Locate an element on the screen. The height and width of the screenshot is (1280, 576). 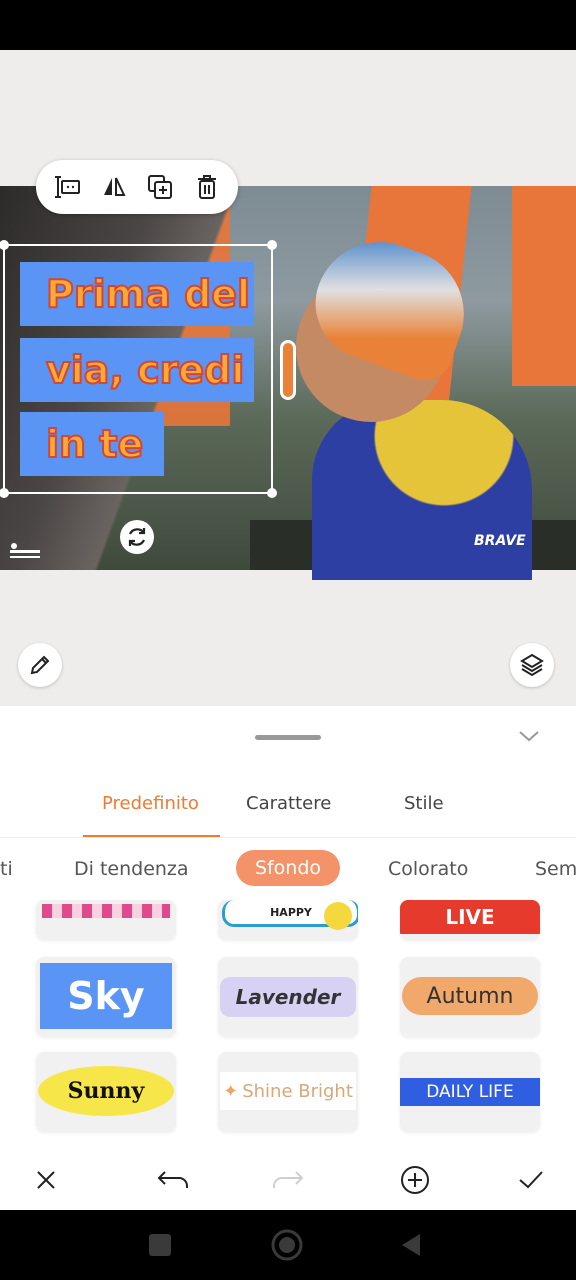
sticker-card-live: LIVE is located at coordinates (470, 920).